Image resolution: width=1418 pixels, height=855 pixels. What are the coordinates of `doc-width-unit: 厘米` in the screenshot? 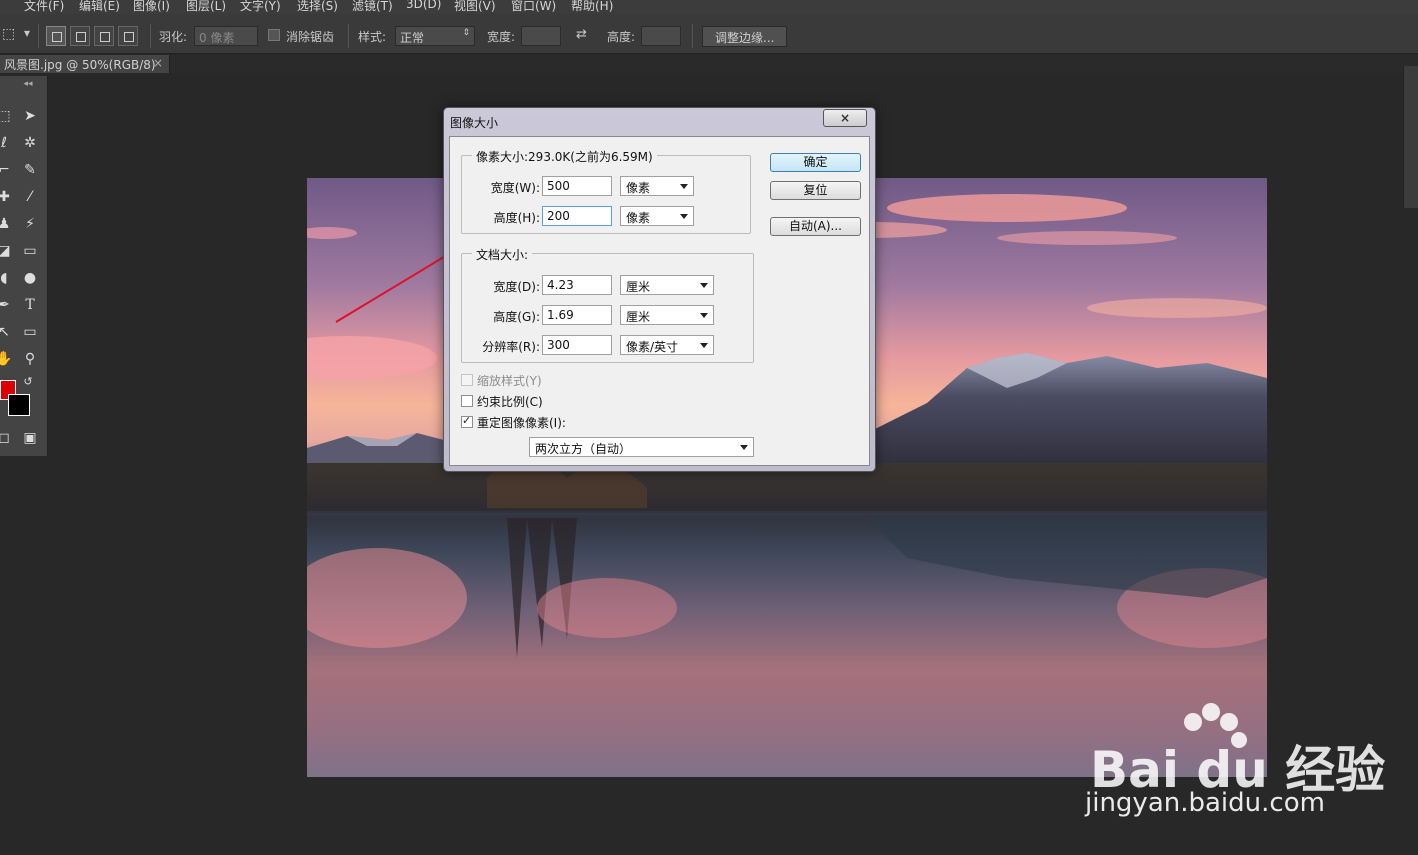 It's located at (638, 287).